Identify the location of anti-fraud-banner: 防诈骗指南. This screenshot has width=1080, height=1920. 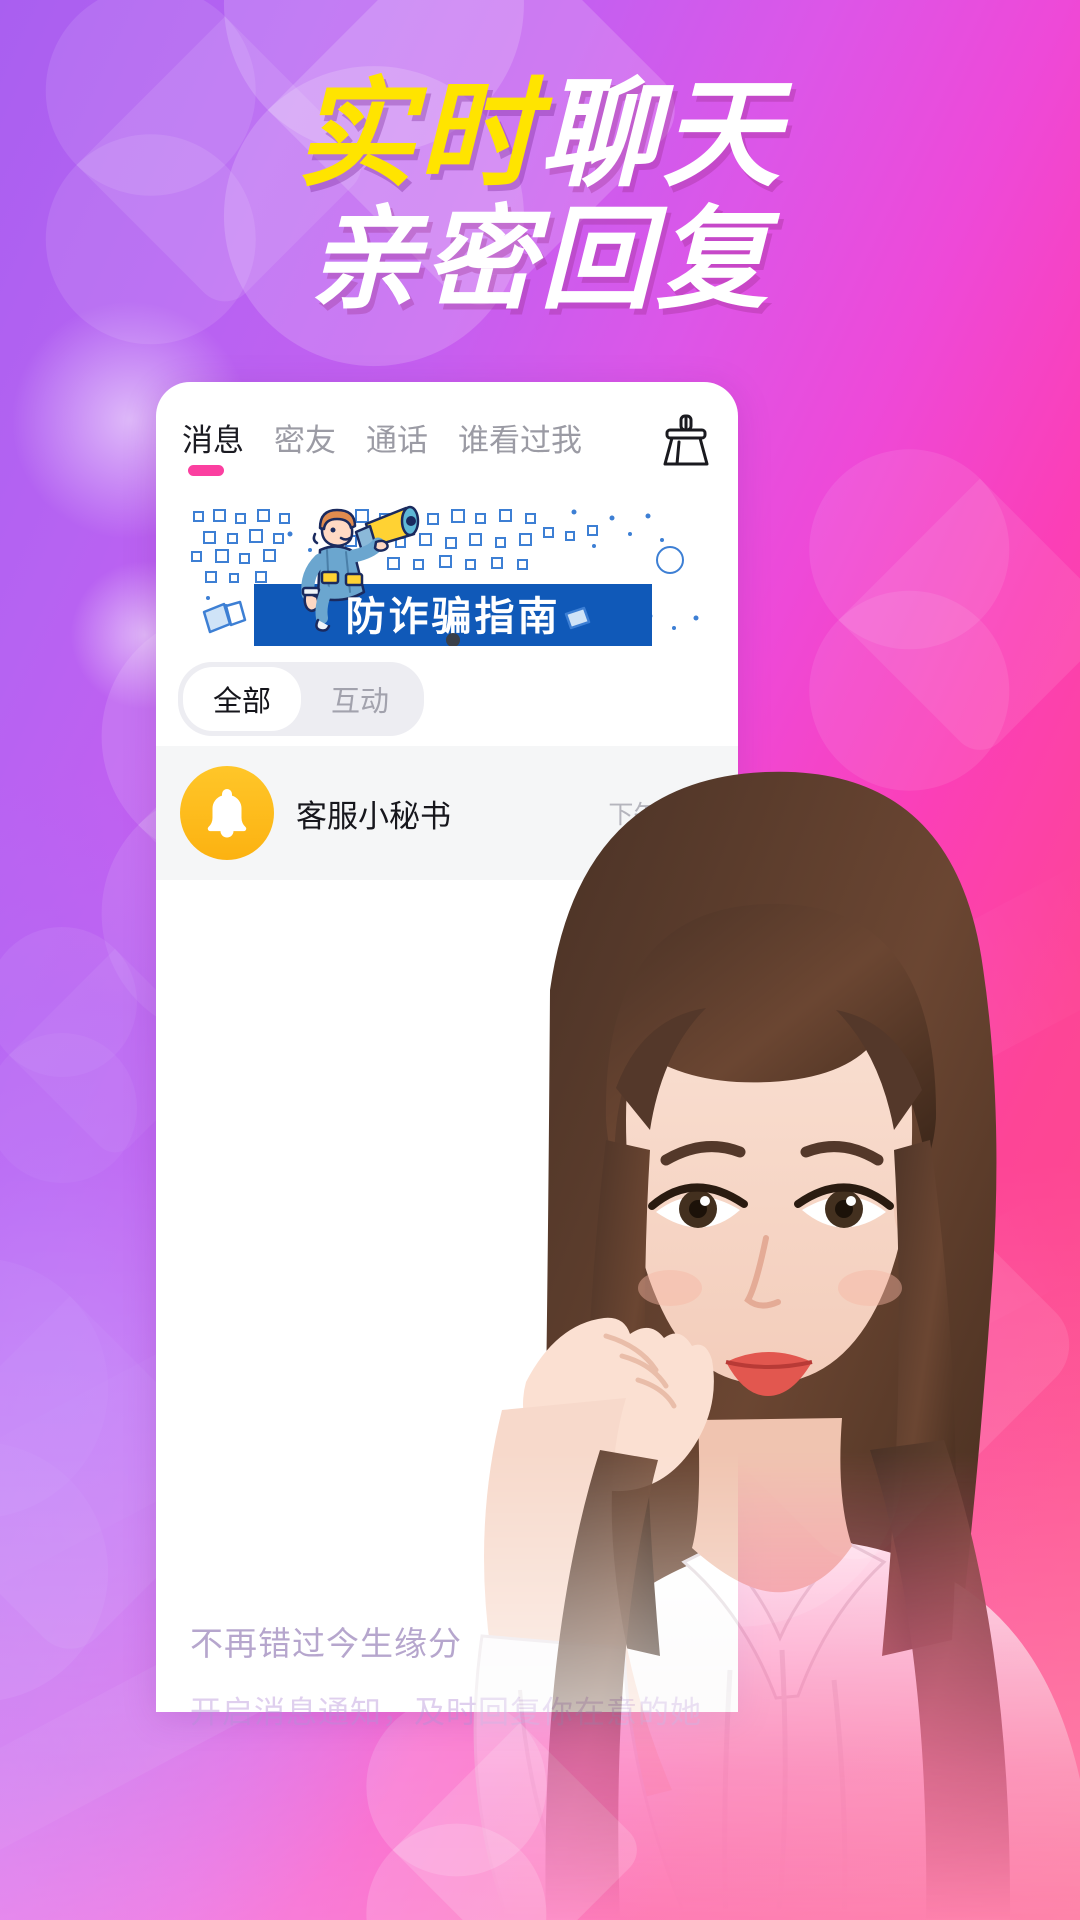
(447, 567).